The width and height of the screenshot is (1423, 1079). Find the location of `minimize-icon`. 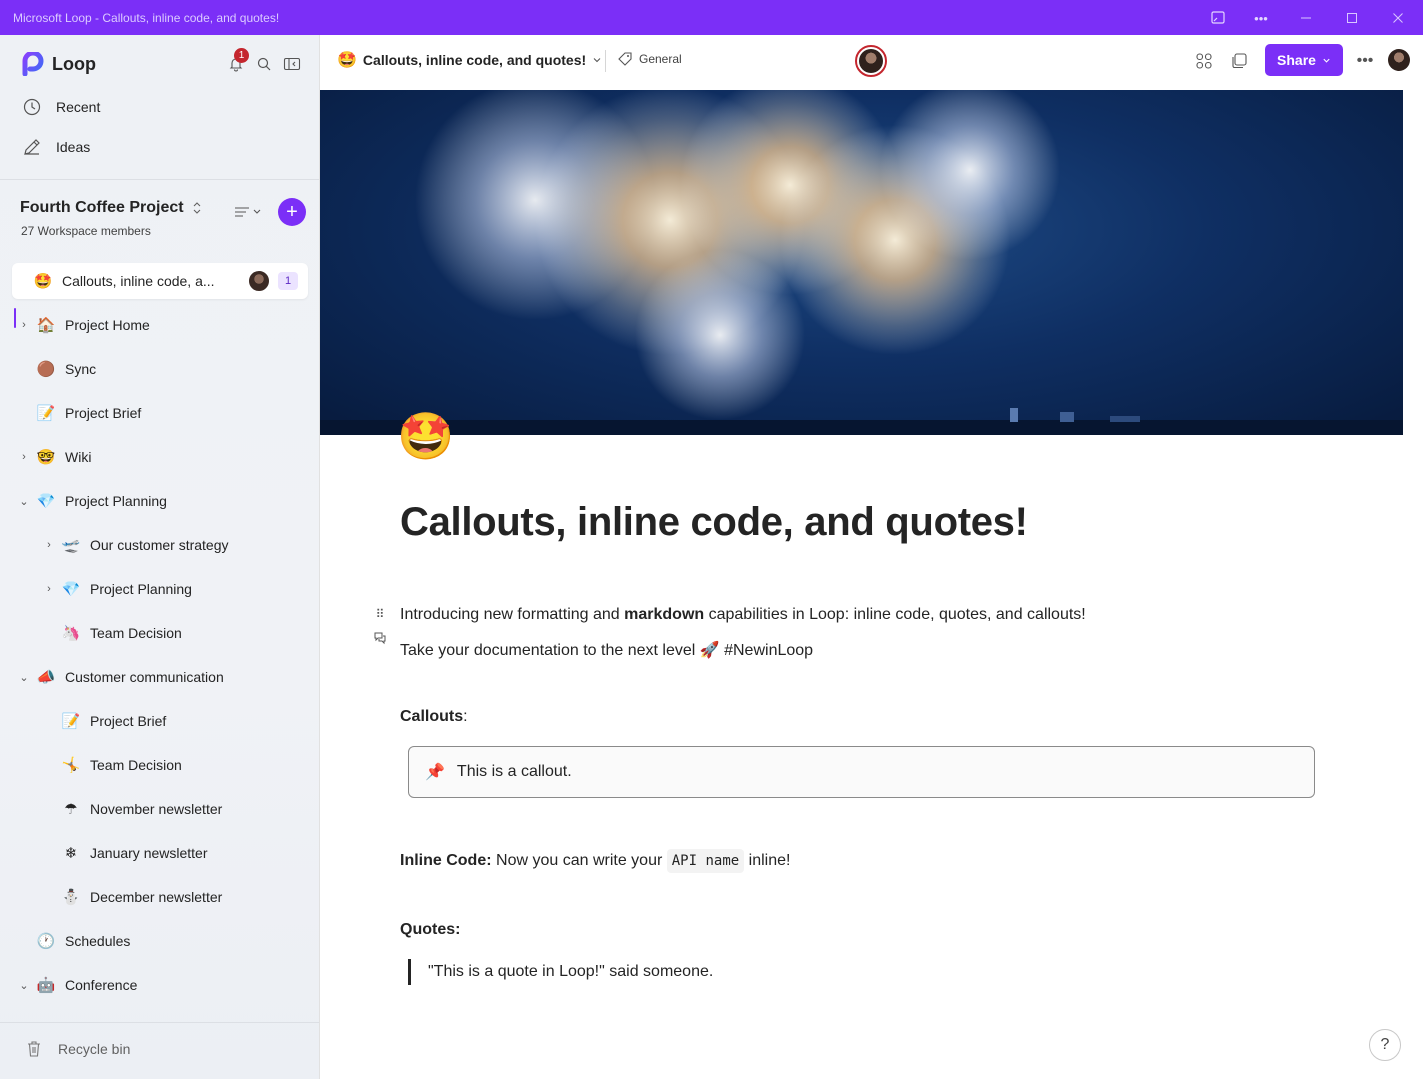

minimize-icon is located at coordinates (1306, 18).